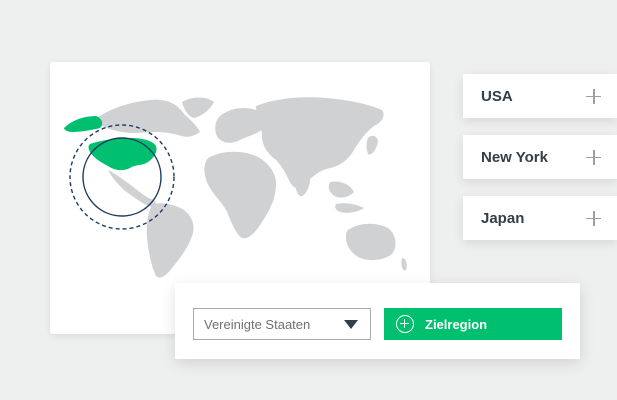  What do you see at coordinates (371, 242) in the screenshot?
I see `landmass-australia` at bounding box center [371, 242].